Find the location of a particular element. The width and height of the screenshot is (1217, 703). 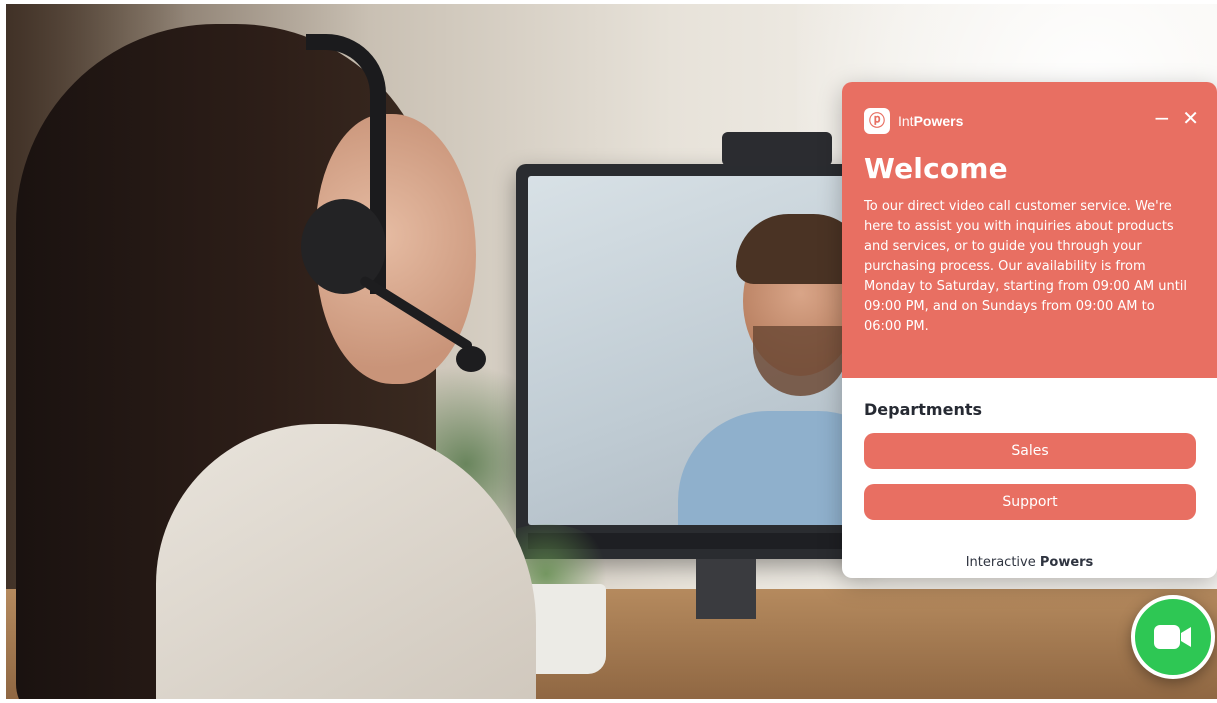

welcome-title: Welcome is located at coordinates (936, 168).